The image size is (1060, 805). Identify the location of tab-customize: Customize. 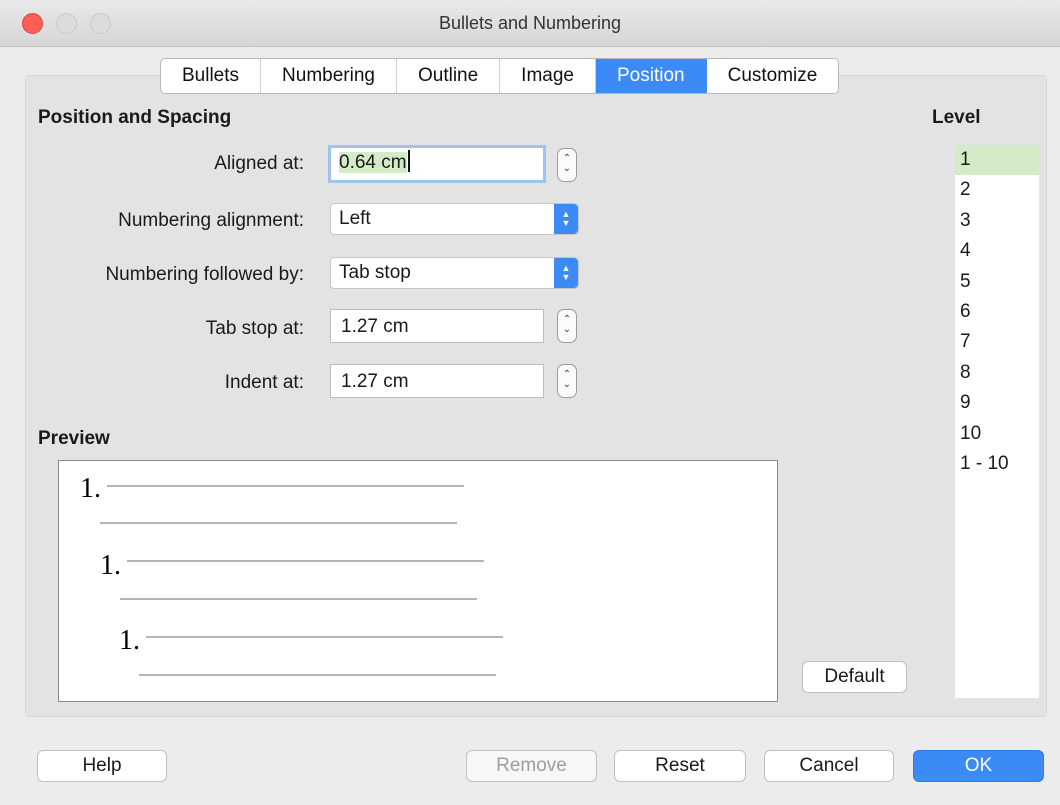
(773, 76).